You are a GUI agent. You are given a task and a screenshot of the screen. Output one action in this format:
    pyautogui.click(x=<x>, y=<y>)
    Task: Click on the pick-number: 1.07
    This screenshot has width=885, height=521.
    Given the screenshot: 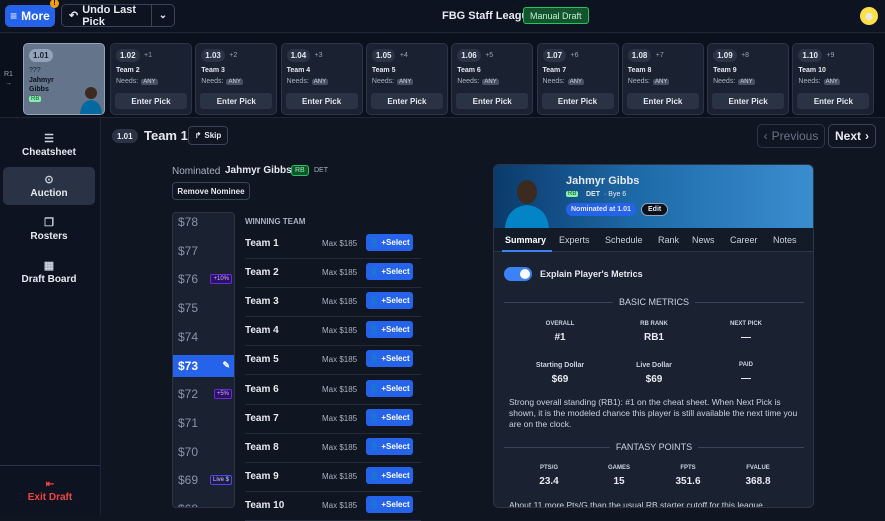 What is the action you would take?
    pyautogui.click(x=554, y=55)
    